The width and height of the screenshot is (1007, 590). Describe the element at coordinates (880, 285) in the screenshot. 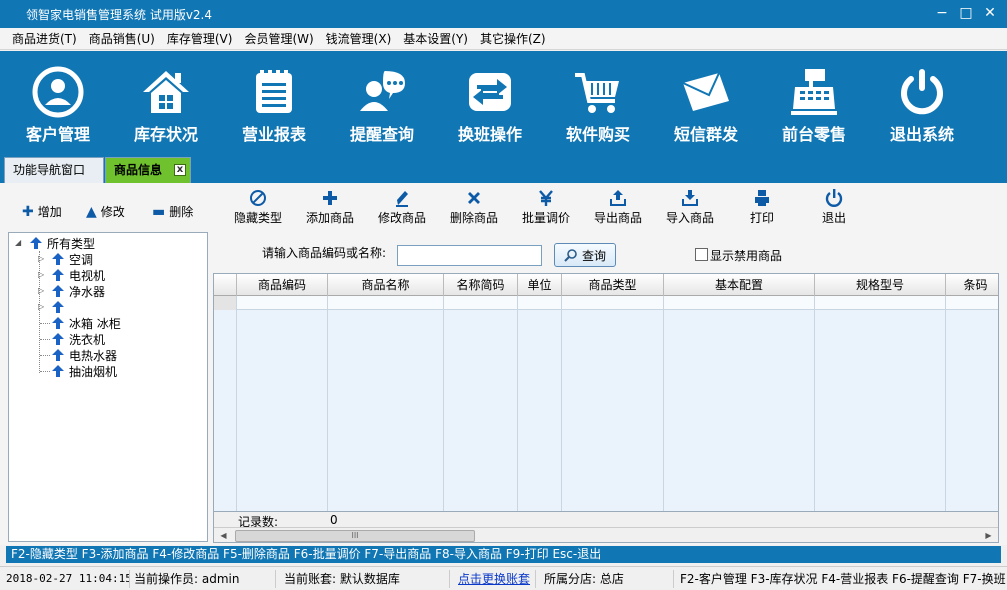

I see `column-header: 规格型号` at that location.